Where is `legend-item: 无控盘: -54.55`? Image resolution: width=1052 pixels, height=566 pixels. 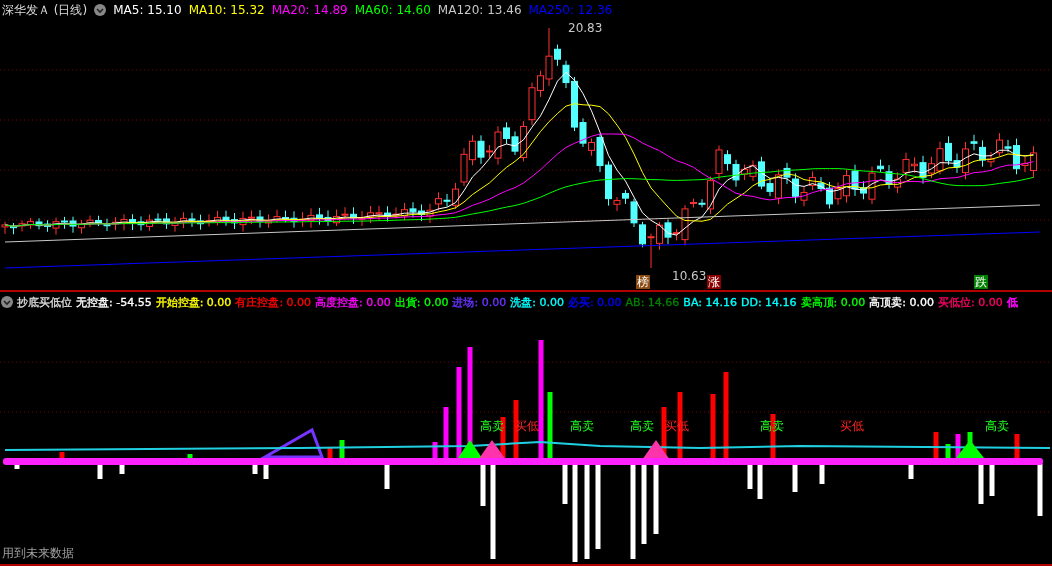 legend-item: 无控盘: -54.55 is located at coordinates (114, 302).